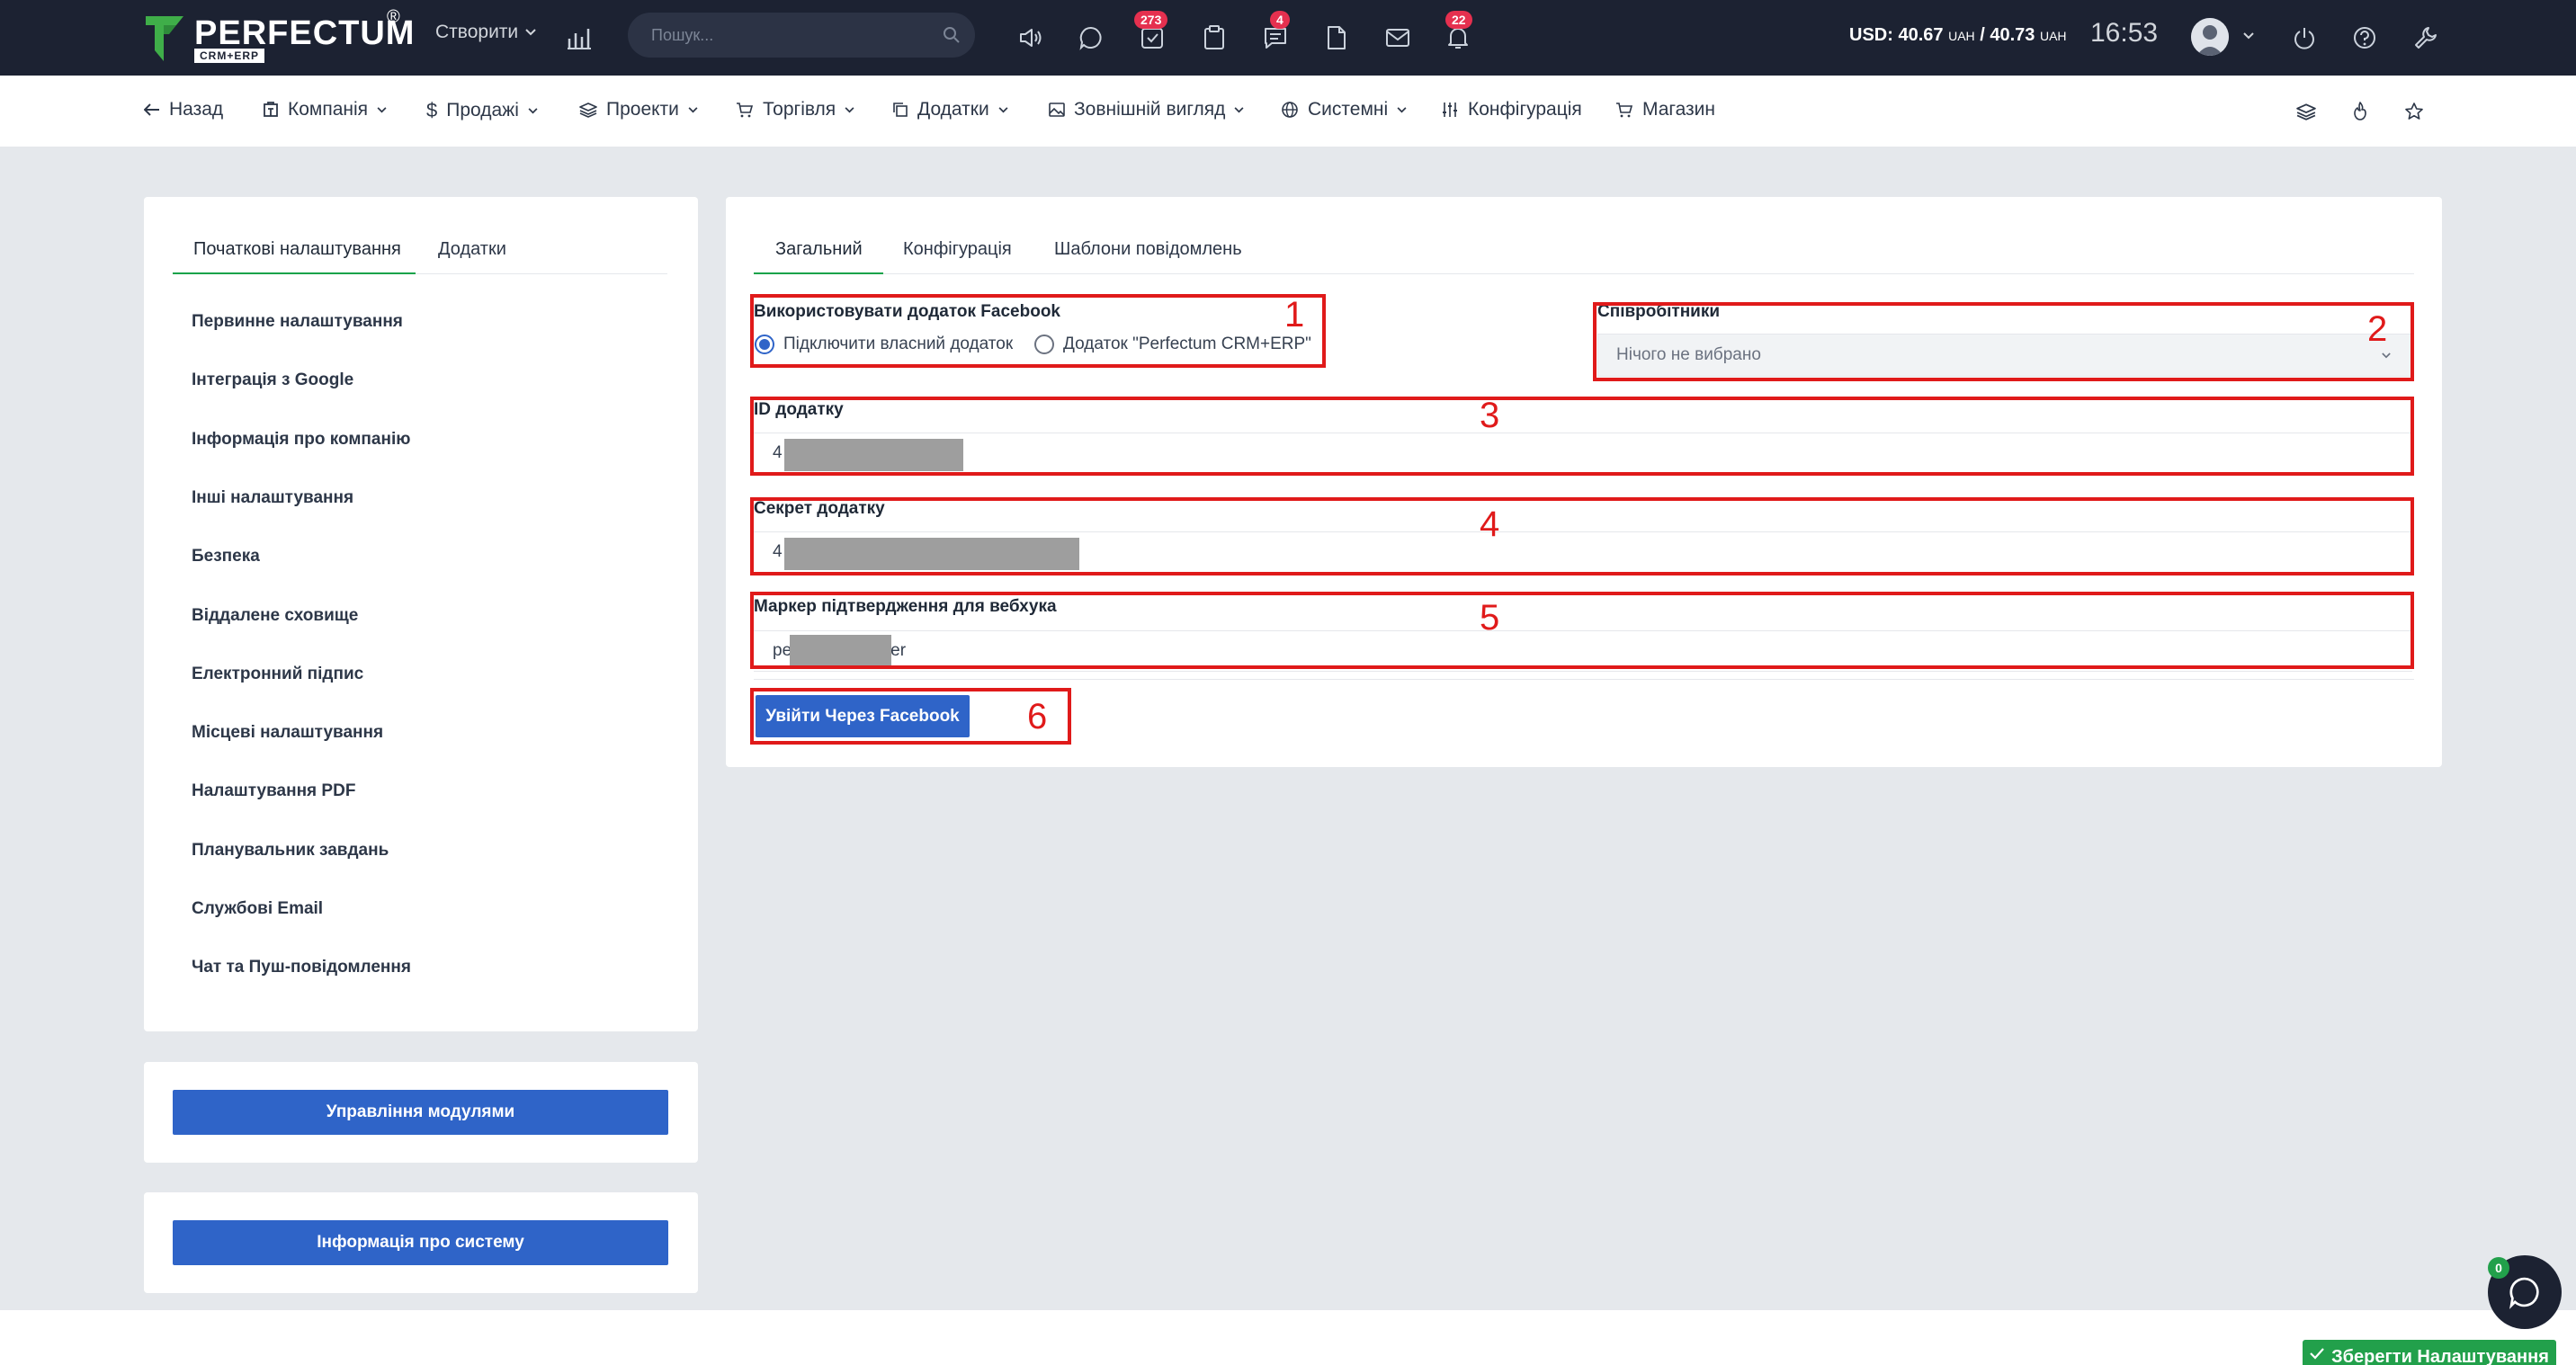  Describe the element at coordinates (2012, 35) in the screenshot. I see `currency-sell: 40.73` at that location.